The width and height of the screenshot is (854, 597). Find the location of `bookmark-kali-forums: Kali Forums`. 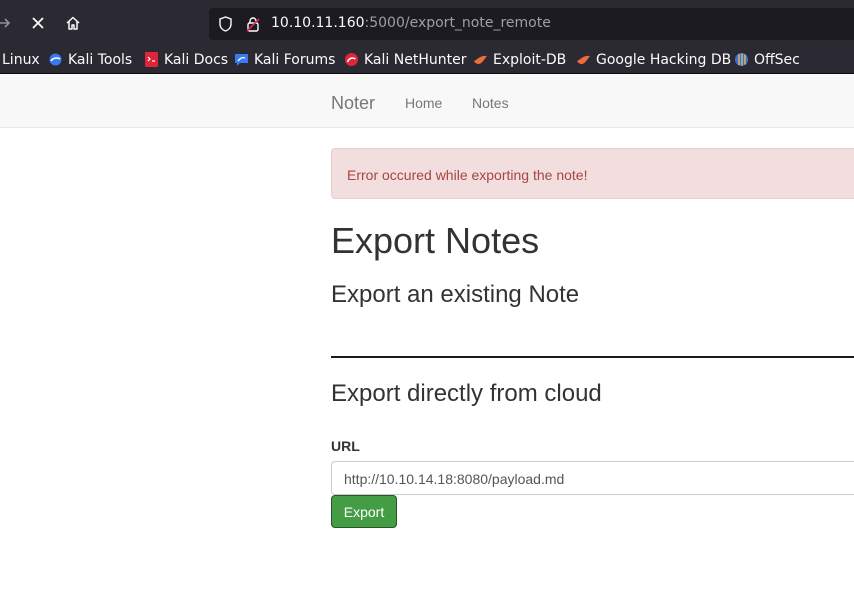

bookmark-kali-forums: Kali Forums is located at coordinates (284, 59).